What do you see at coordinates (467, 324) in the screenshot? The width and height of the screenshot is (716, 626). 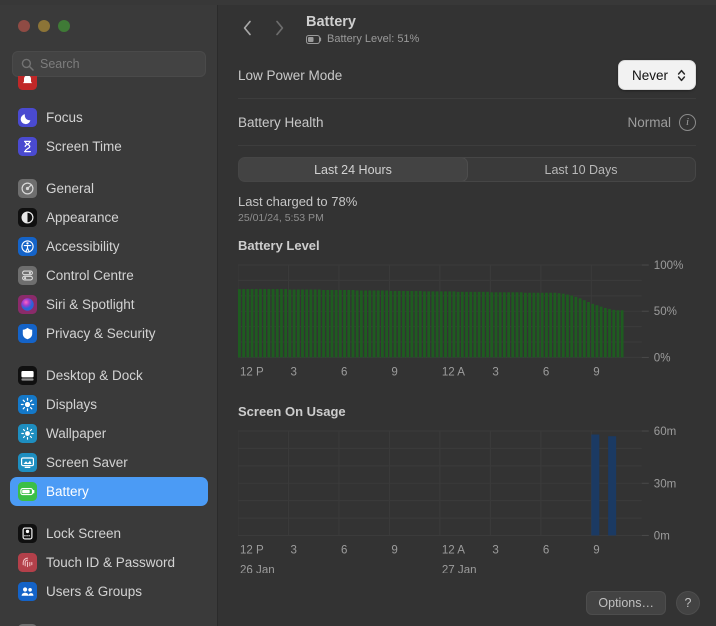 I see `battery-level-chart: 100% 50% 0% 12 P 3 6 9 12 A 3 6 9` at bounding box center [467, 324].